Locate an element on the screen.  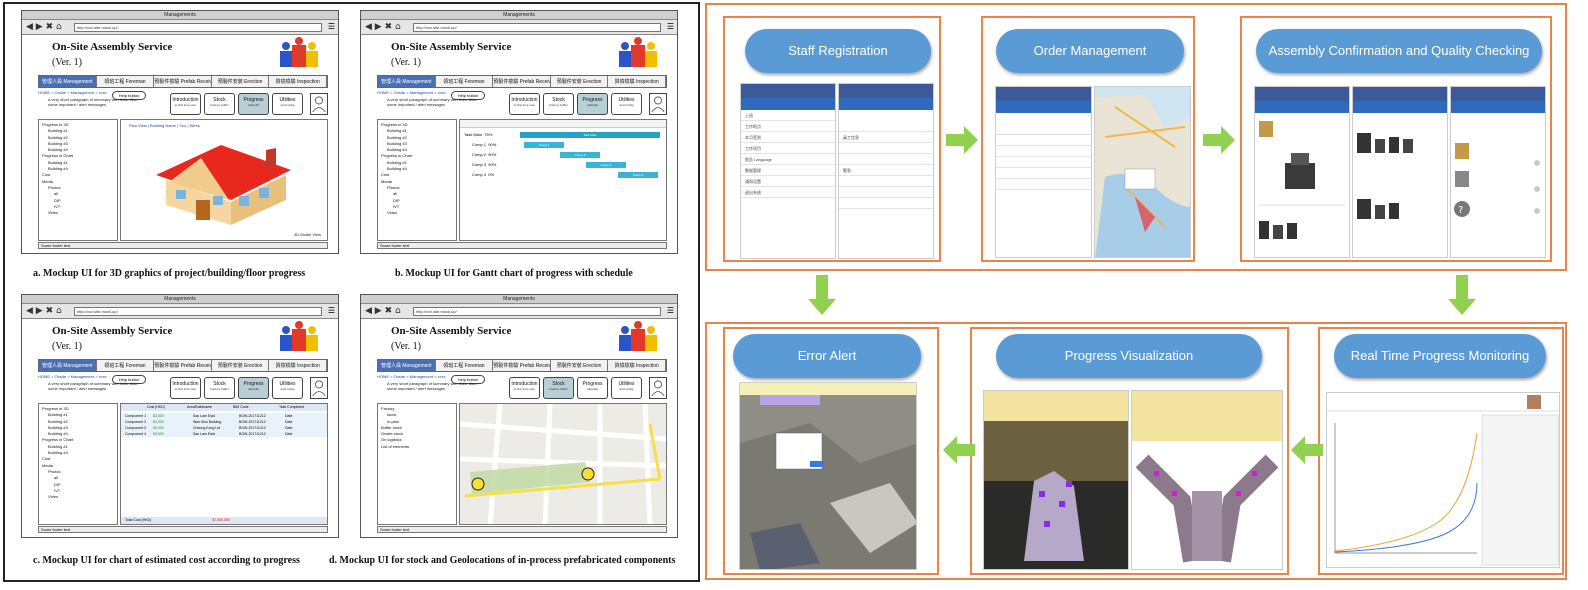
step-error-alert: Error Alert is located at coordinates (827, 356).